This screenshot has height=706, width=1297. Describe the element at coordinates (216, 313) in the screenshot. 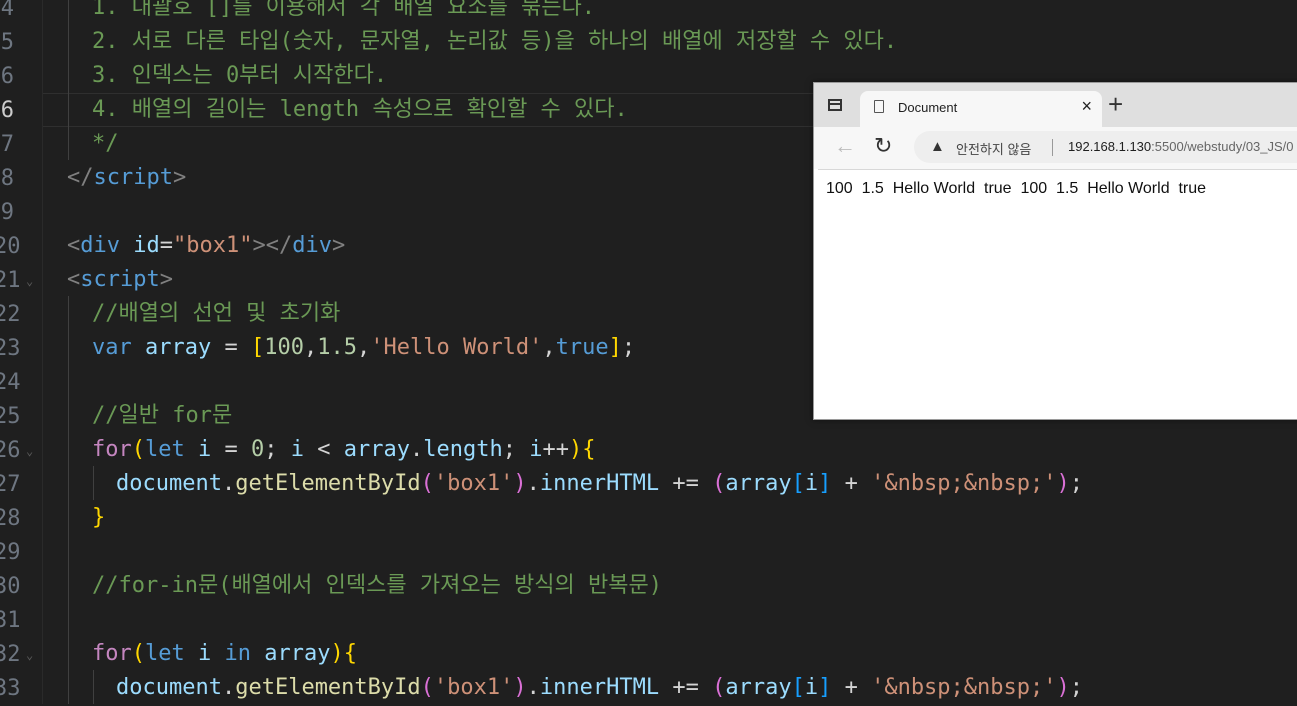

I see `code-line: //배열의 선언 및 초기화` at that location.